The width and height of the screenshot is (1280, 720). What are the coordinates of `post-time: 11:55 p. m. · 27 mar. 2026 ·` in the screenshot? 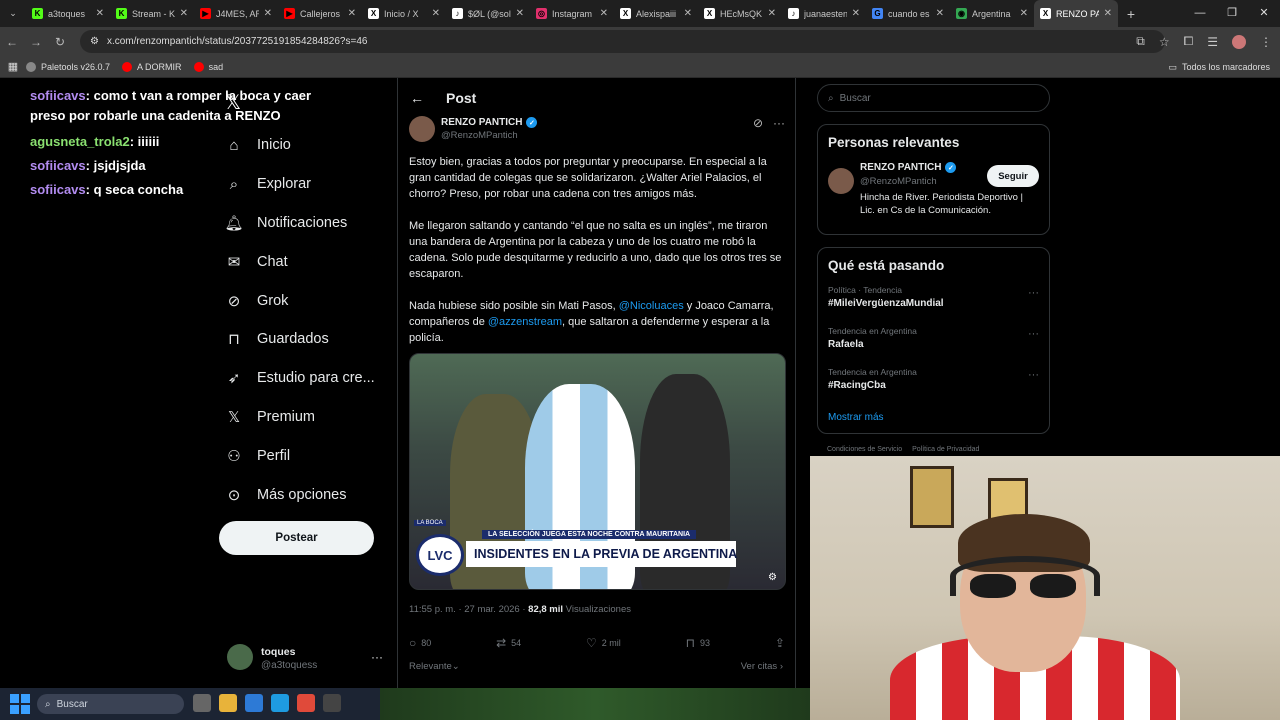 It's located at (468, 609).